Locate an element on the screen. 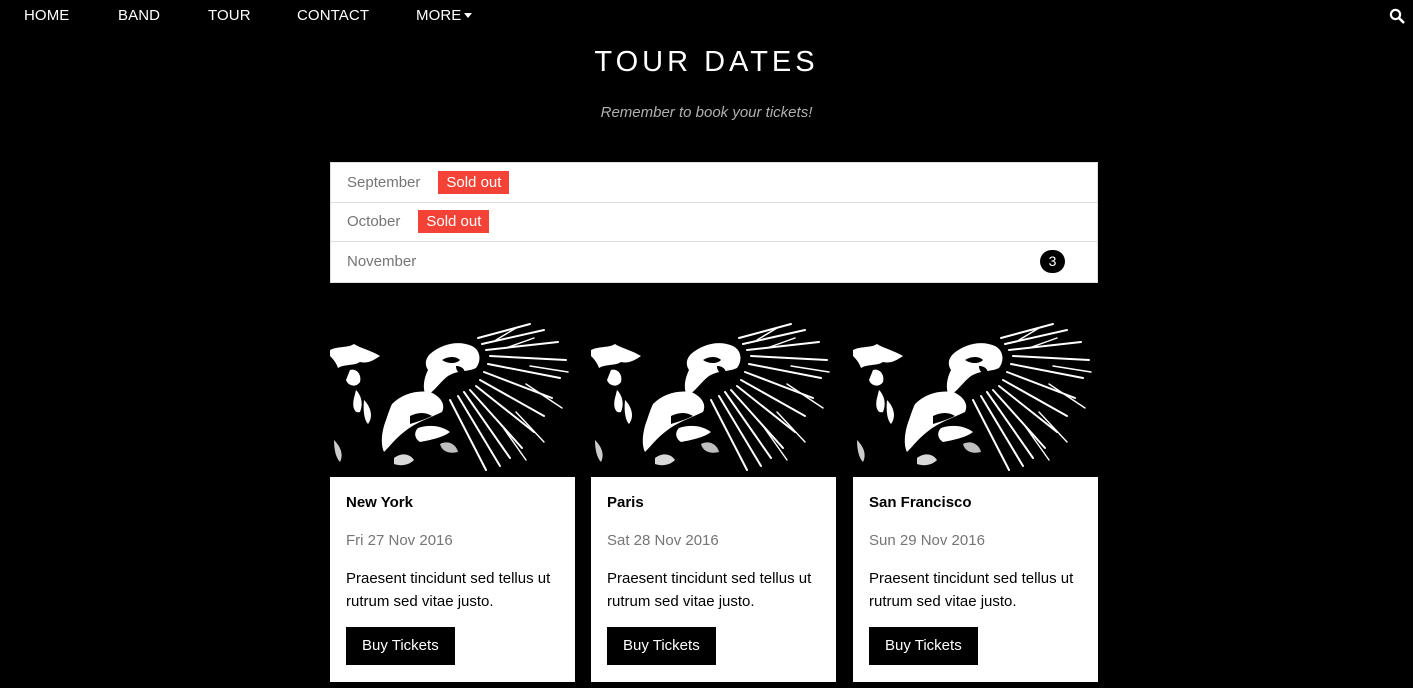 This screenshot has width=1413, height=688. month-item-october: October Sold out is located at coordinates (714, 222).